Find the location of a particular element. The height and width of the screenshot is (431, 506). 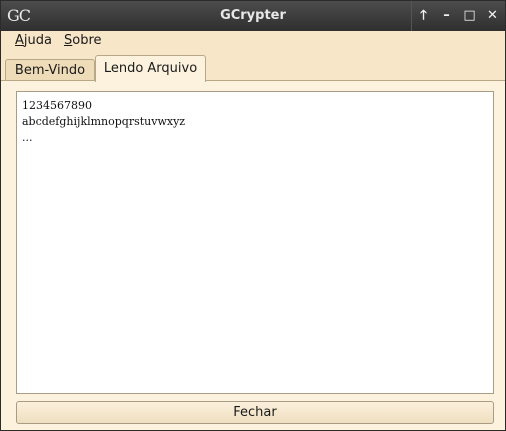

content-line: abcdefghijklmnopqrstuvwxyz is located at coordinates (104, 121).